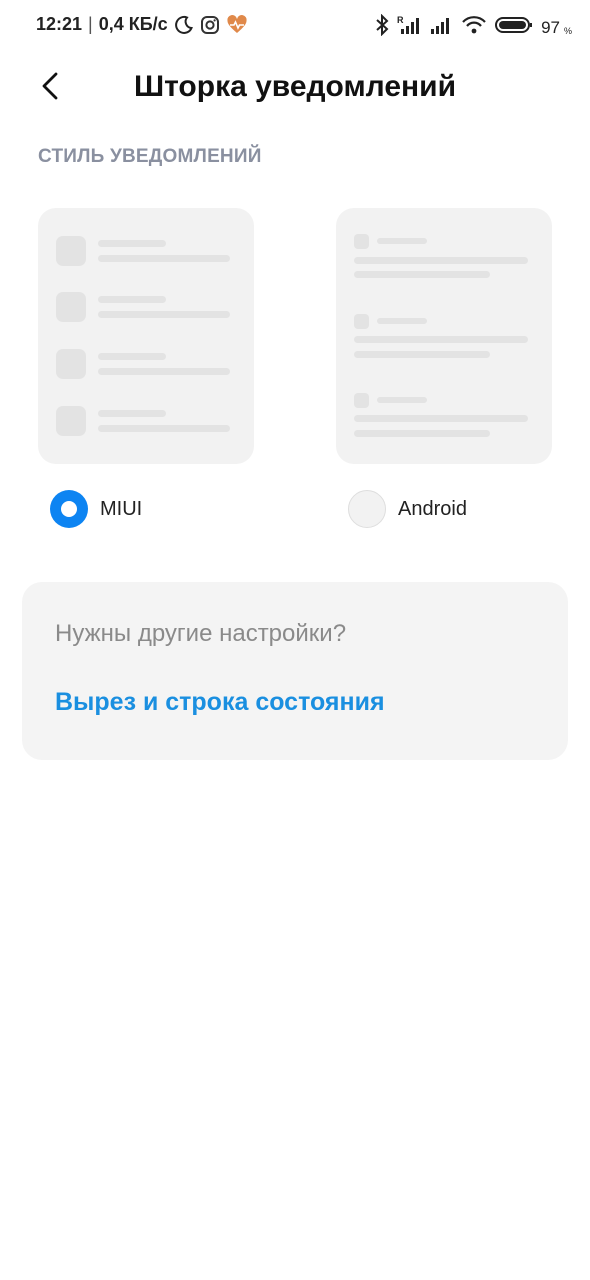 This screenshot has height=1280, width=590. Describe the element at coordinates (441, 27) in the screenshot. I see `signal-icon` at that location.